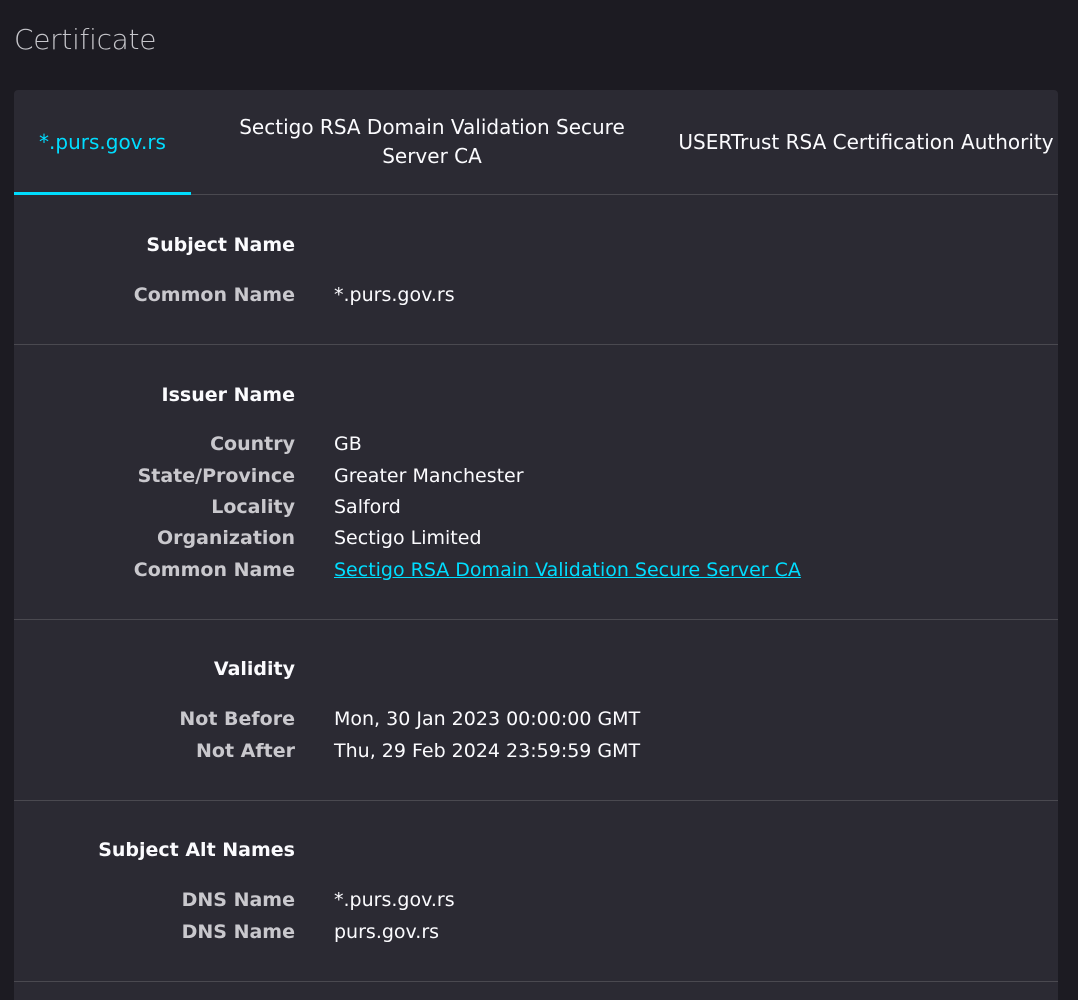  Describe the element at coordinates (85, 39) in the screenshot. I see `page-title: Certificate` at that location.